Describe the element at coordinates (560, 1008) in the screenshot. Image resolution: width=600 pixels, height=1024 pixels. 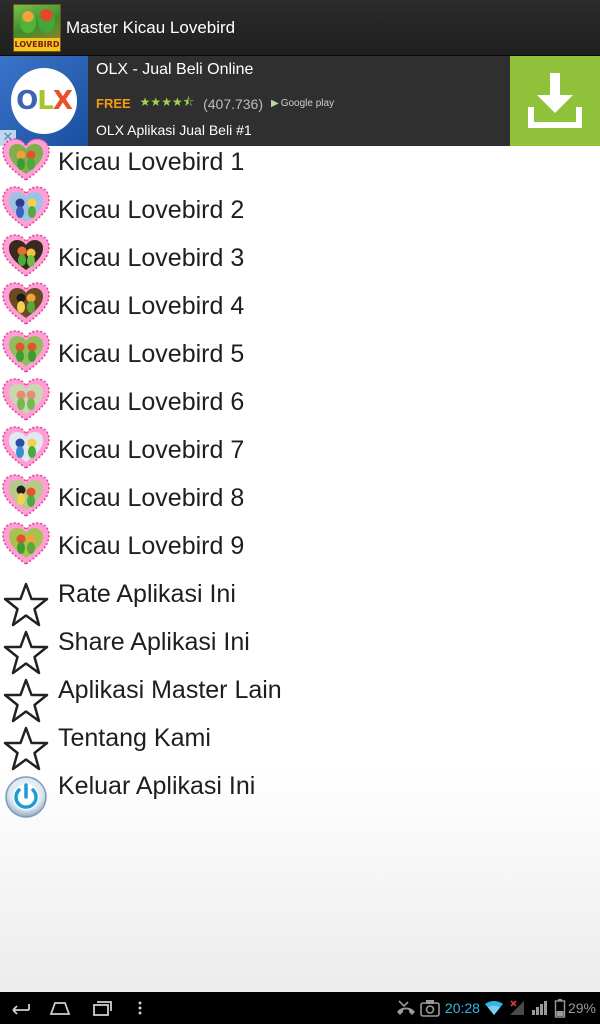
I see `battery-icon` at that location.